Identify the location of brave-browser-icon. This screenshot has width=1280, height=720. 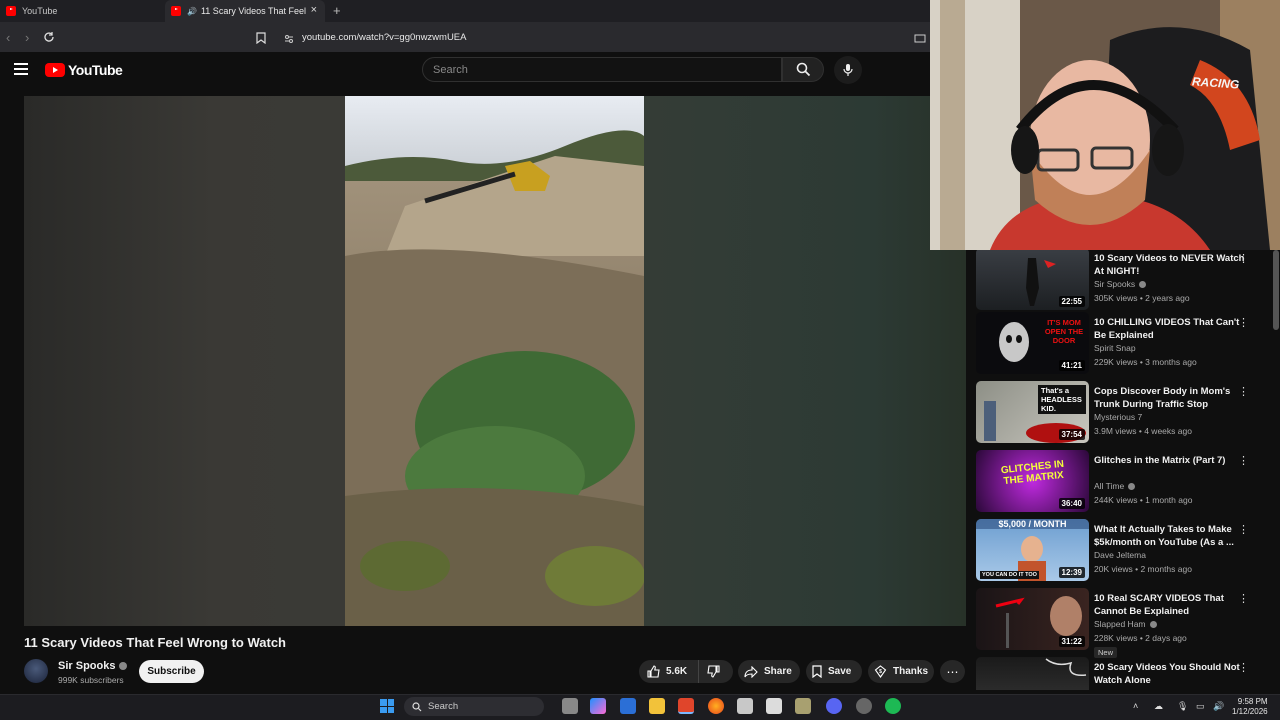
(686, 706).